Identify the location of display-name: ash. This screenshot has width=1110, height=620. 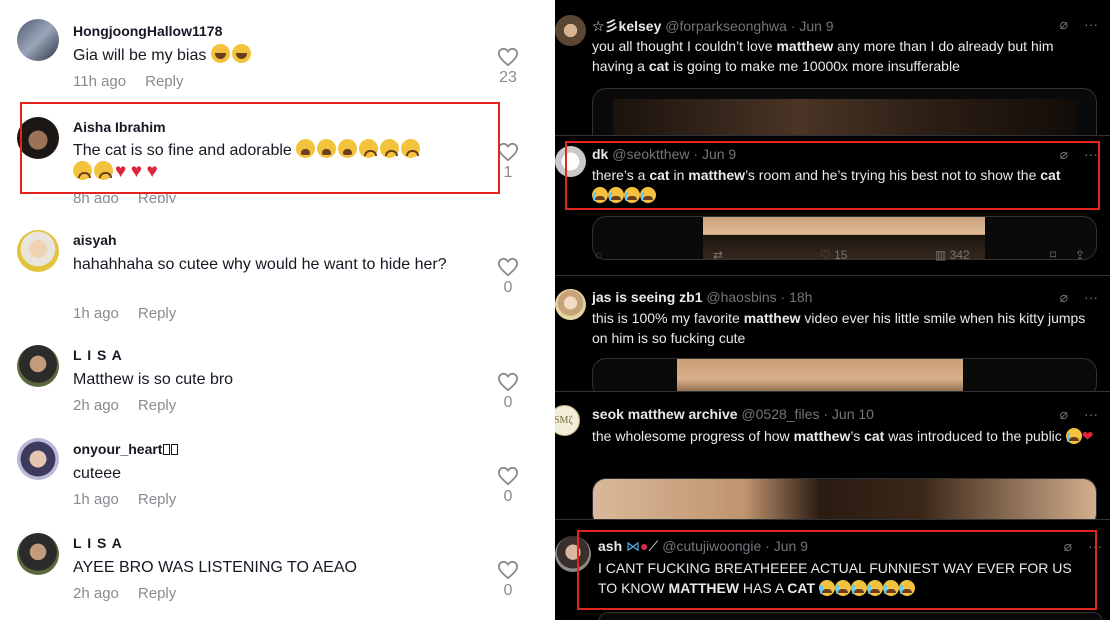
(610, 546).